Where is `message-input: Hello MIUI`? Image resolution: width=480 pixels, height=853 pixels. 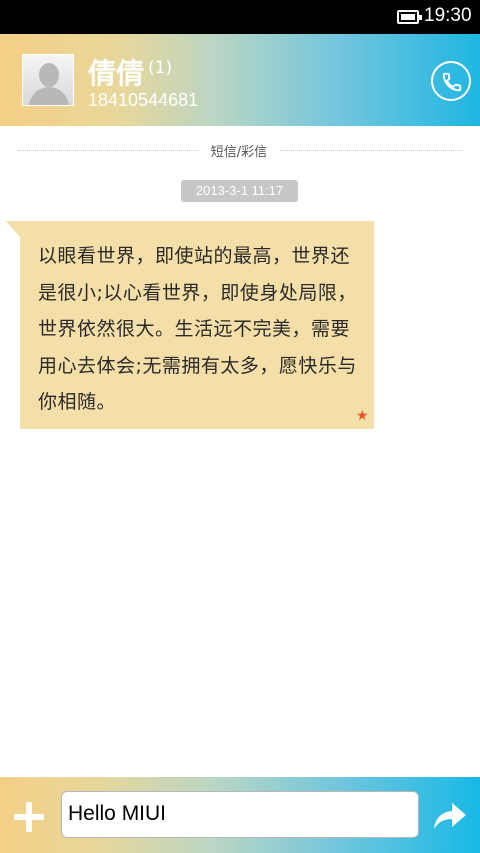 message-input: Hello MIUI is located at coordinates (240, 814).